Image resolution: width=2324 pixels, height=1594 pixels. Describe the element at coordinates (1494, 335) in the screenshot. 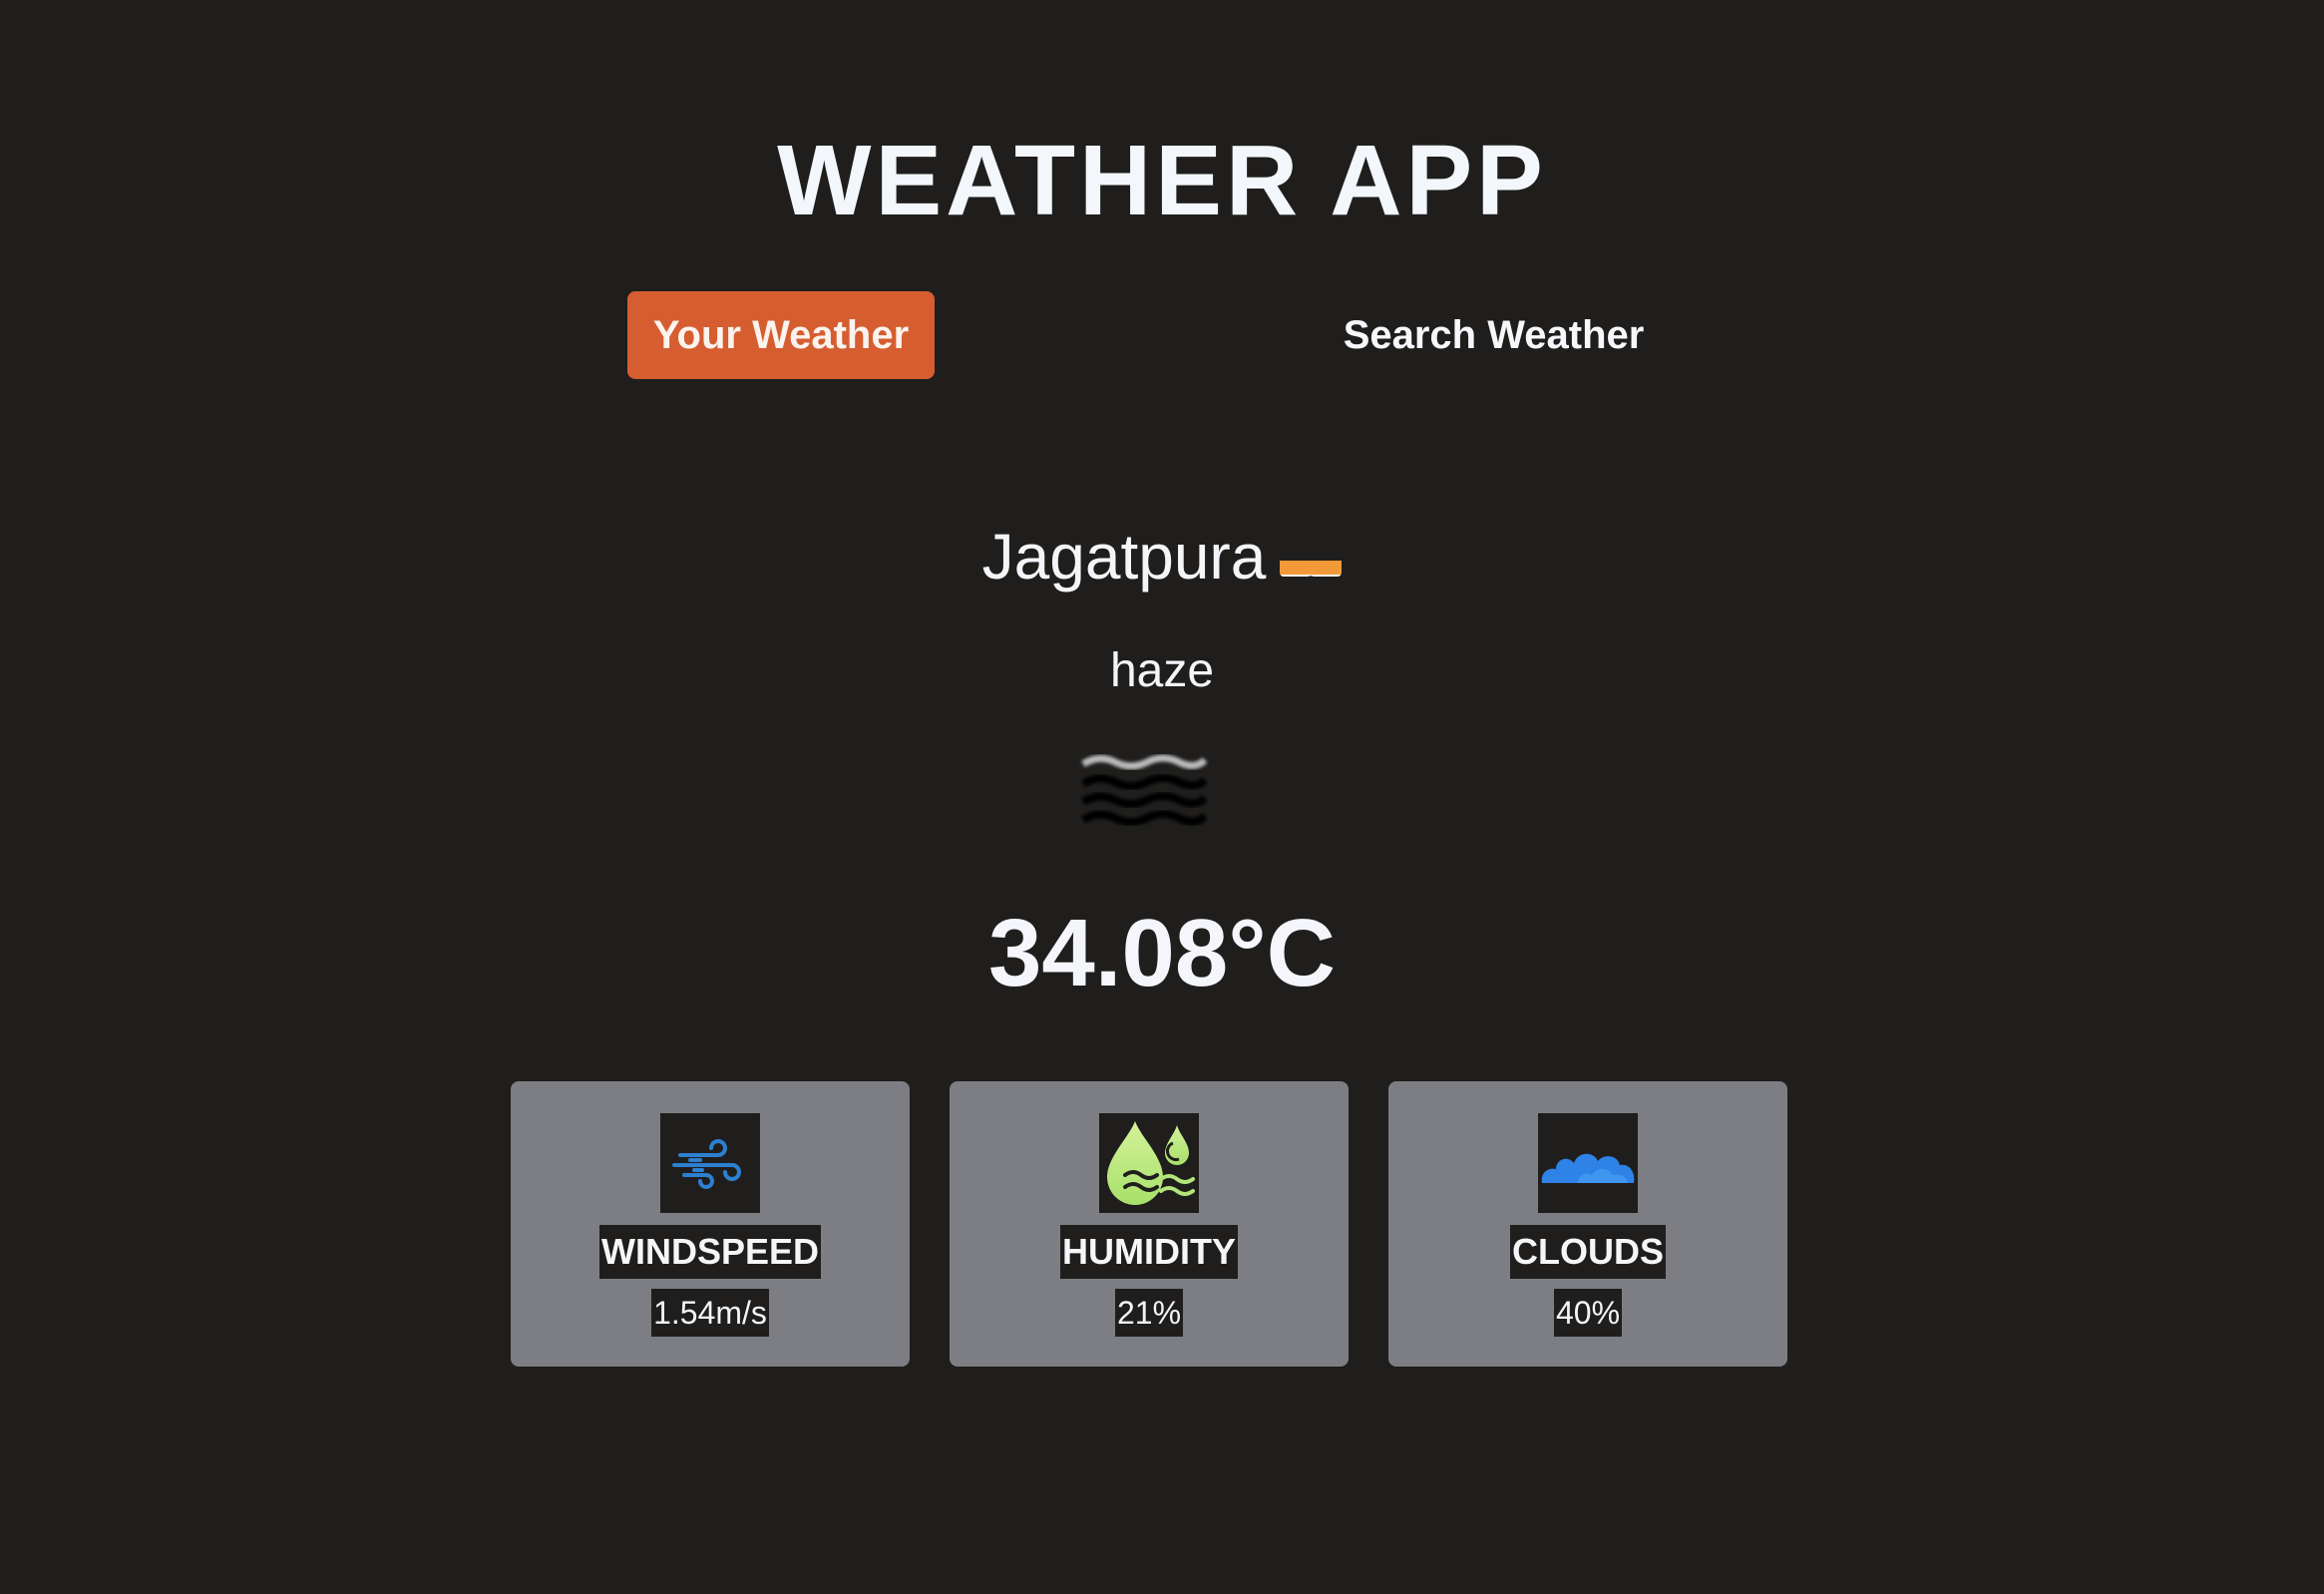

I see `tab-search-weather: Search Weather` at that location.